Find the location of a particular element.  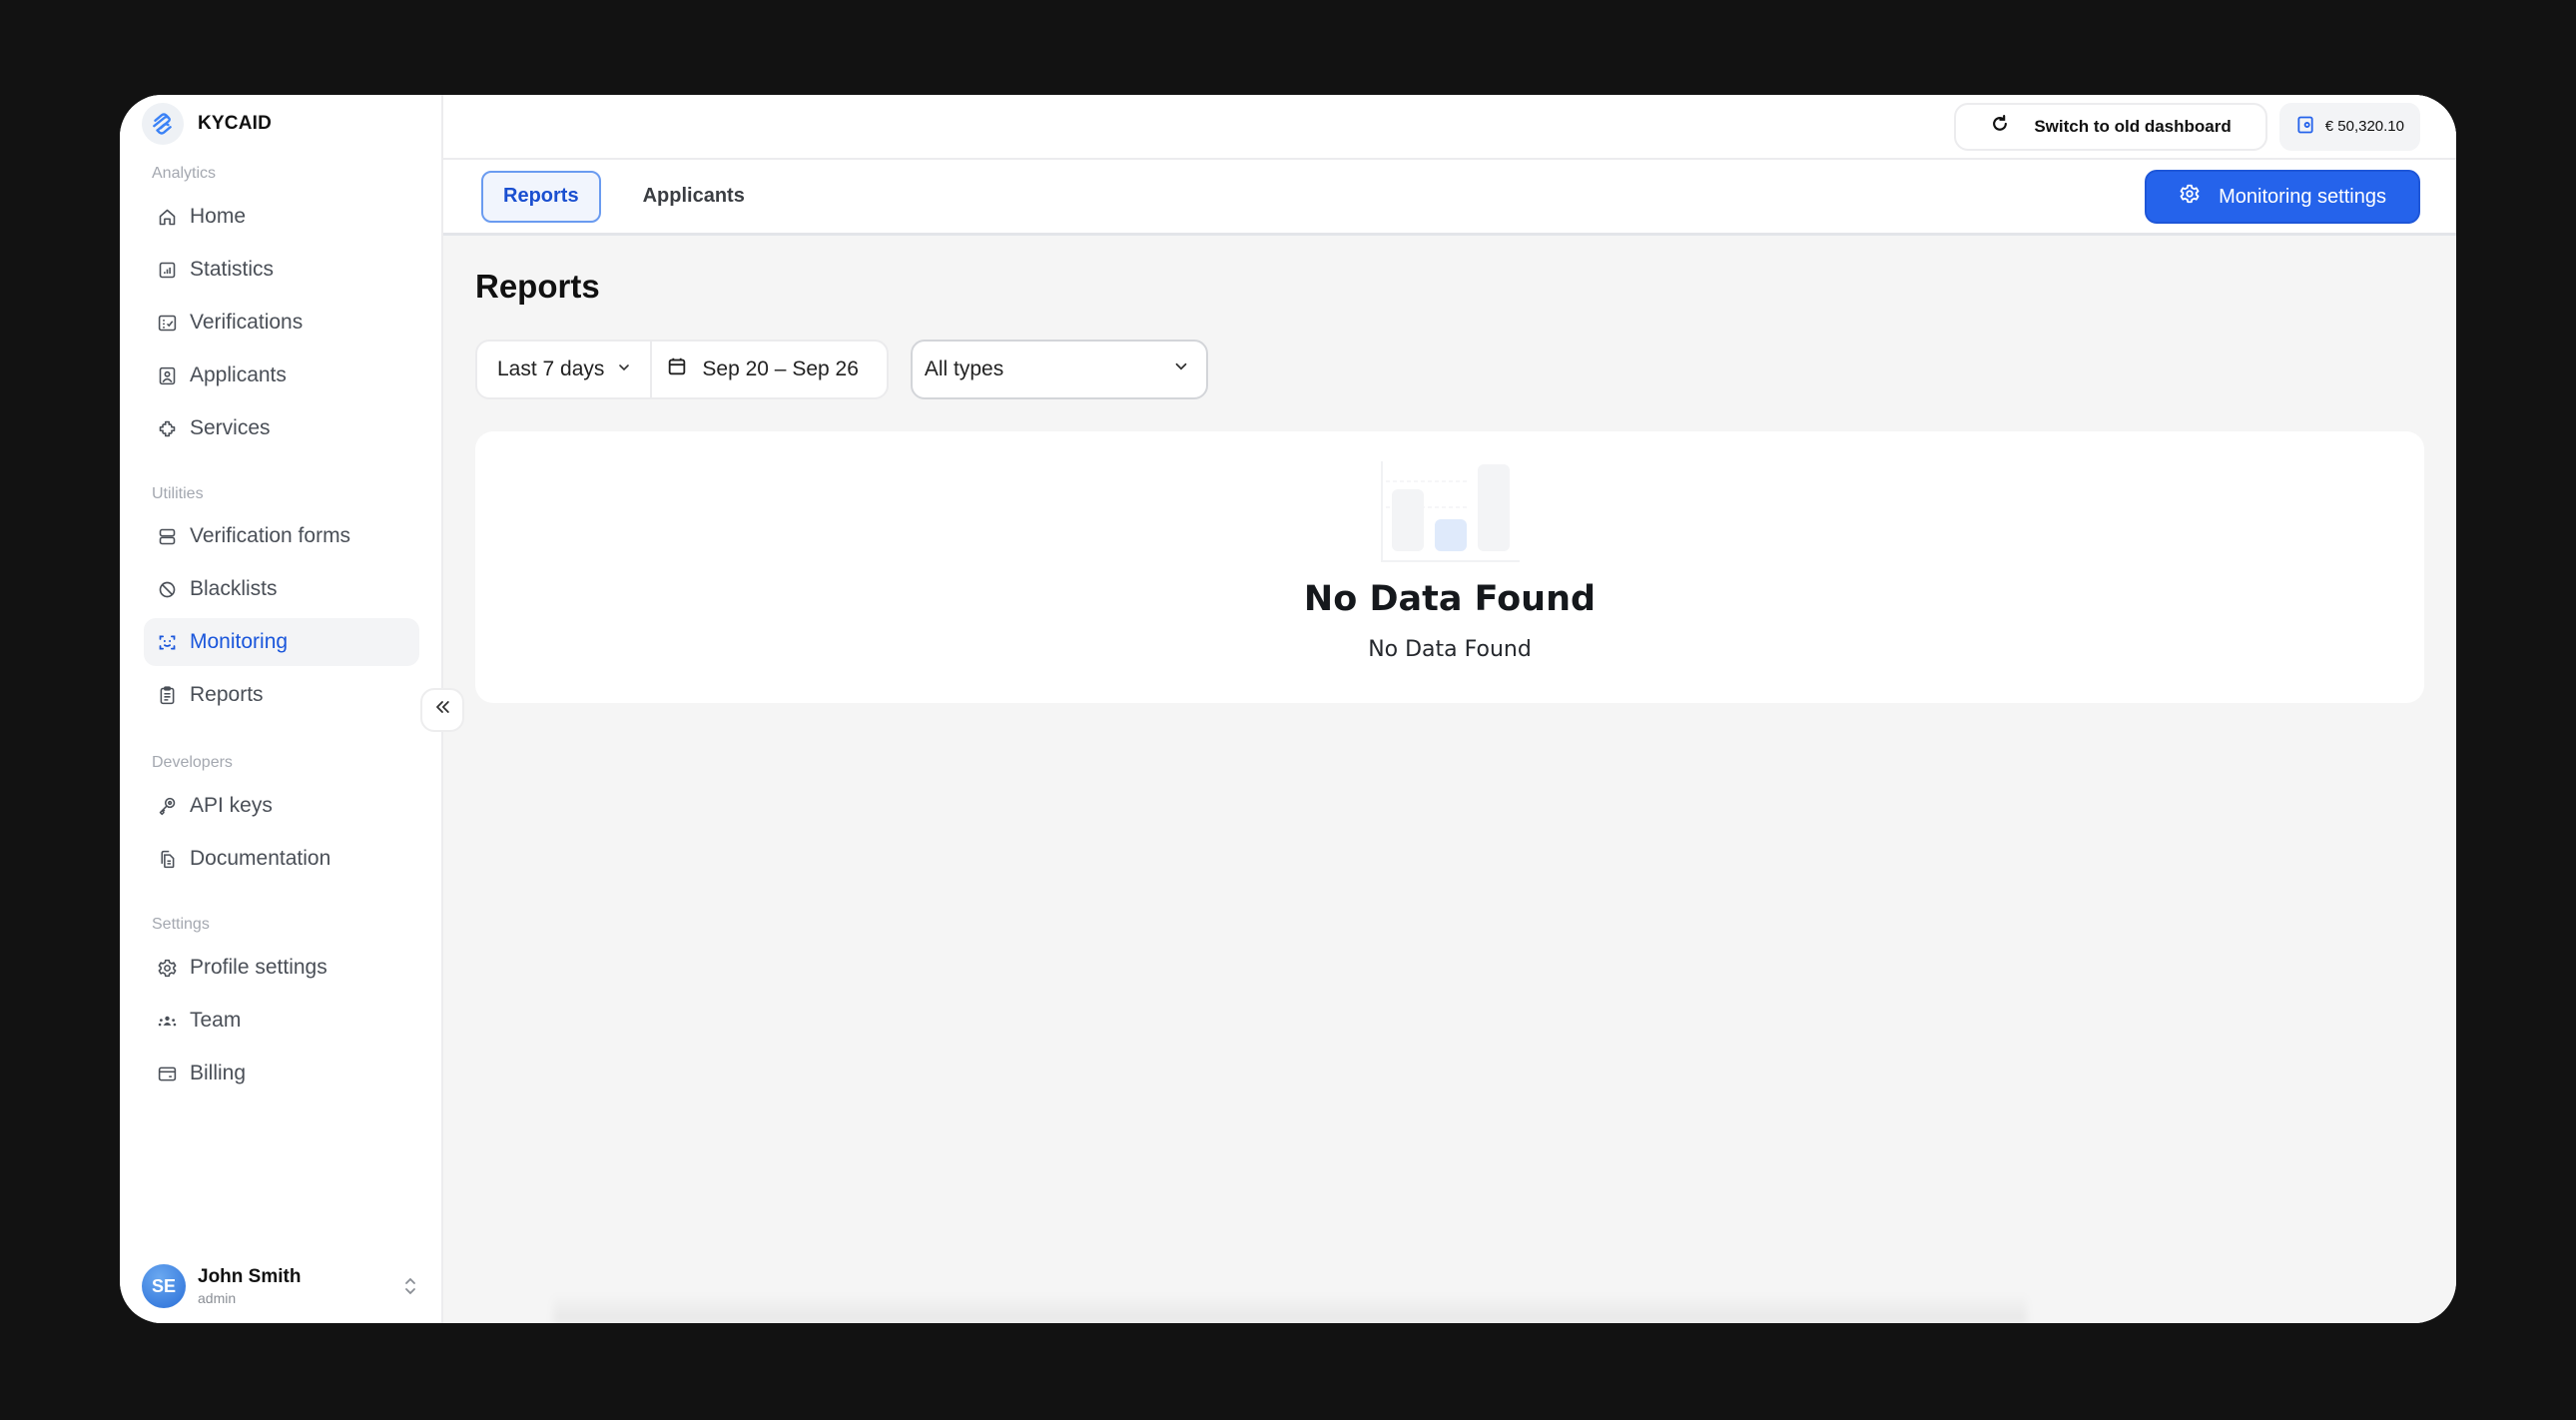

sidebar-item-documentation: Documentation is located at coordinates (281, 859).